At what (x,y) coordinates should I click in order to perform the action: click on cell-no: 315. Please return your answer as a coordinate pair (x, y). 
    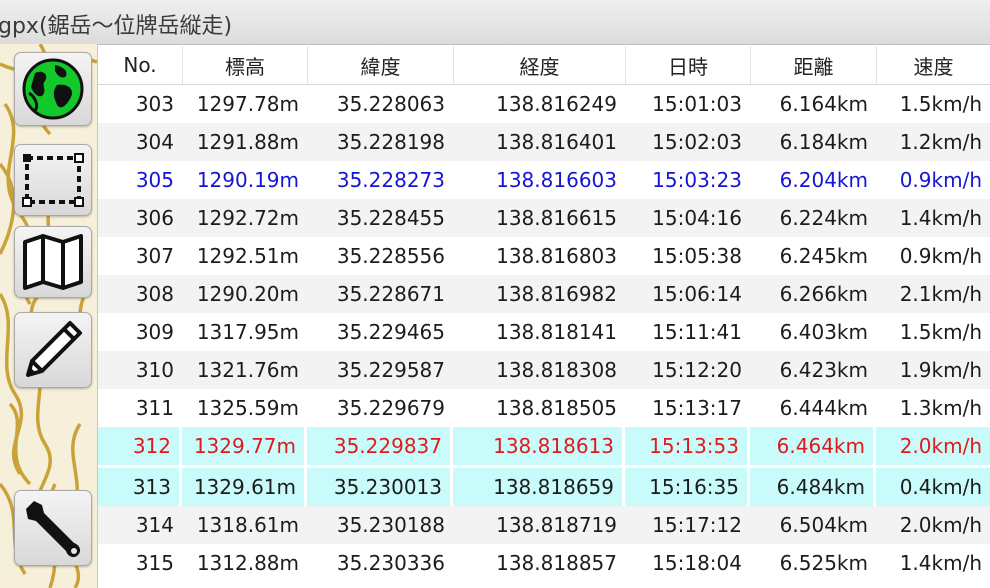
    Looking at the image, I should click on (154, 563).